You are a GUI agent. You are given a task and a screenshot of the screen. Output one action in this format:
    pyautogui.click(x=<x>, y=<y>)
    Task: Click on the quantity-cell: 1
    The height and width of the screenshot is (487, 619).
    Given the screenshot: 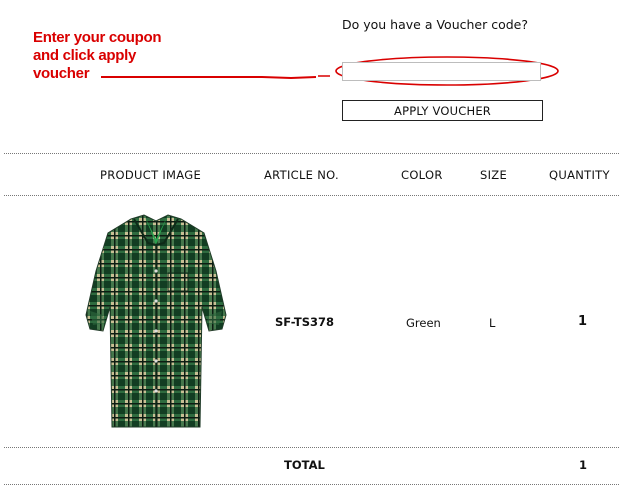 What is the action you would take?
    pyautogui.click(x=583, y=321)
    